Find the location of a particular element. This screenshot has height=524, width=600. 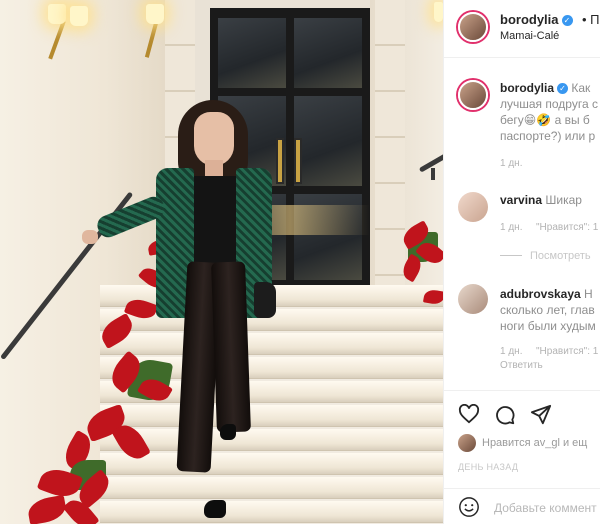

author-username: borodylia ✓ is located at coordinates (536, 19).